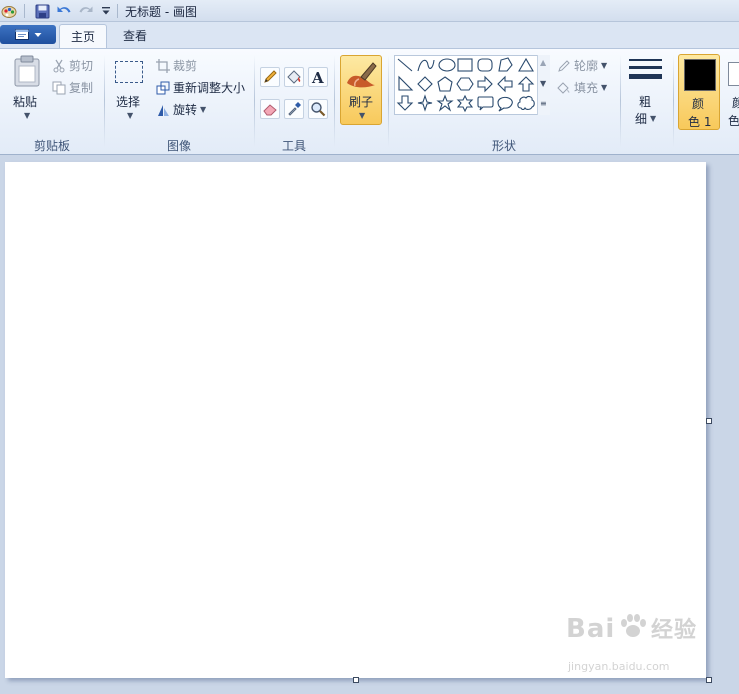  I want to click on tools-group-label: 工具, so click(293, 146).